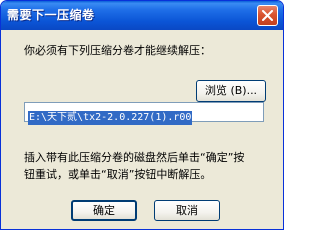 Image resolution: width=320 pixels, height=240 pixels. What do you see at coordinates (215, 90) in the screenshot?
I see `browse-label: 浏览` at bounding box center [215, 90].